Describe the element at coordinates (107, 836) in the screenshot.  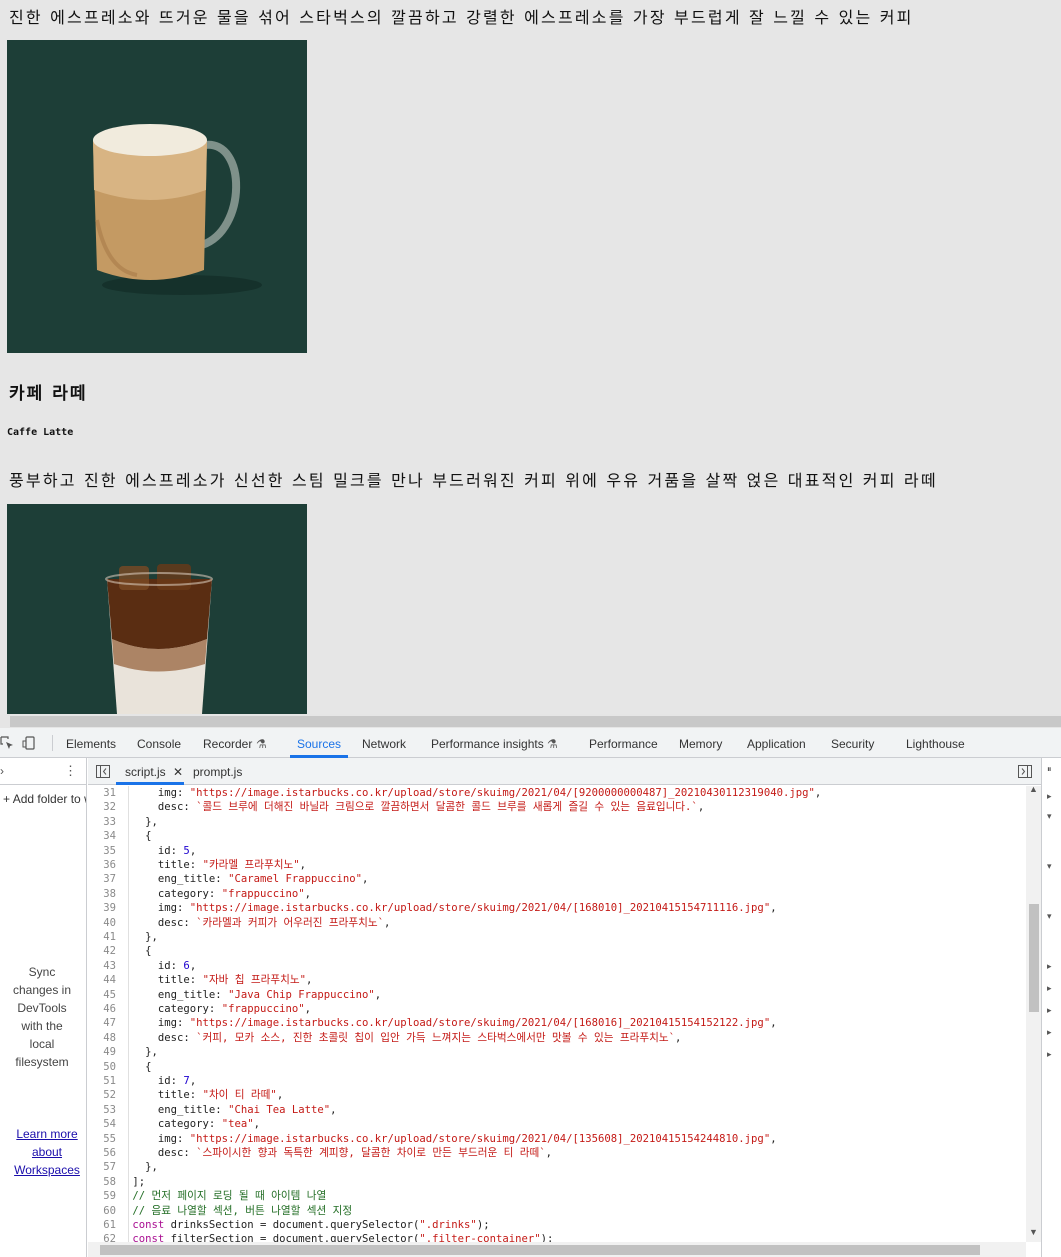
I see `line-number: 34` at that location.